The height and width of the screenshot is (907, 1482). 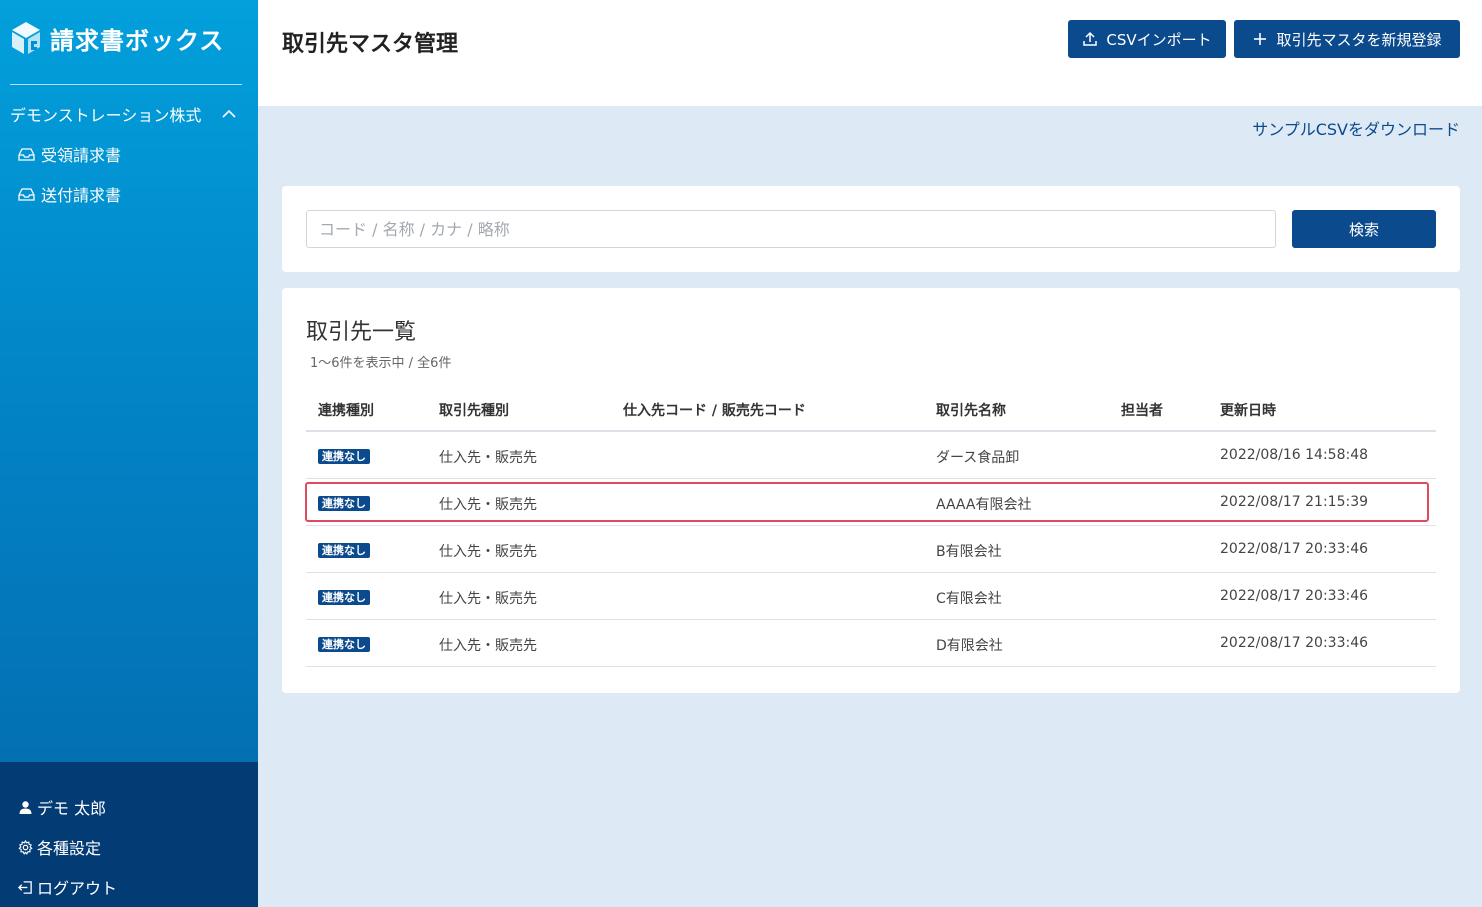 I want to click on user-menu: デモ 太郎, so click(x=62, y=807).